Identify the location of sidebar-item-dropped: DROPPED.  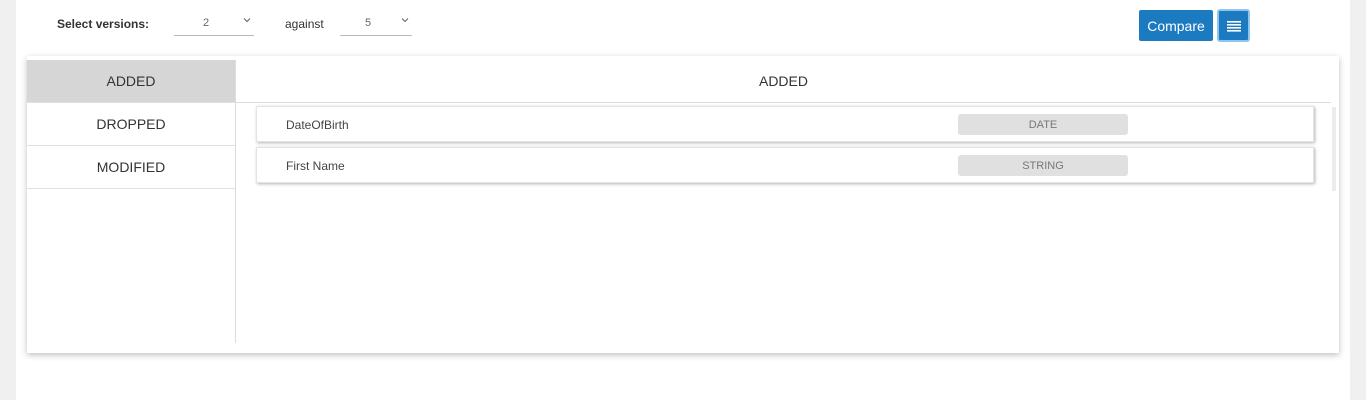
(131, 124).